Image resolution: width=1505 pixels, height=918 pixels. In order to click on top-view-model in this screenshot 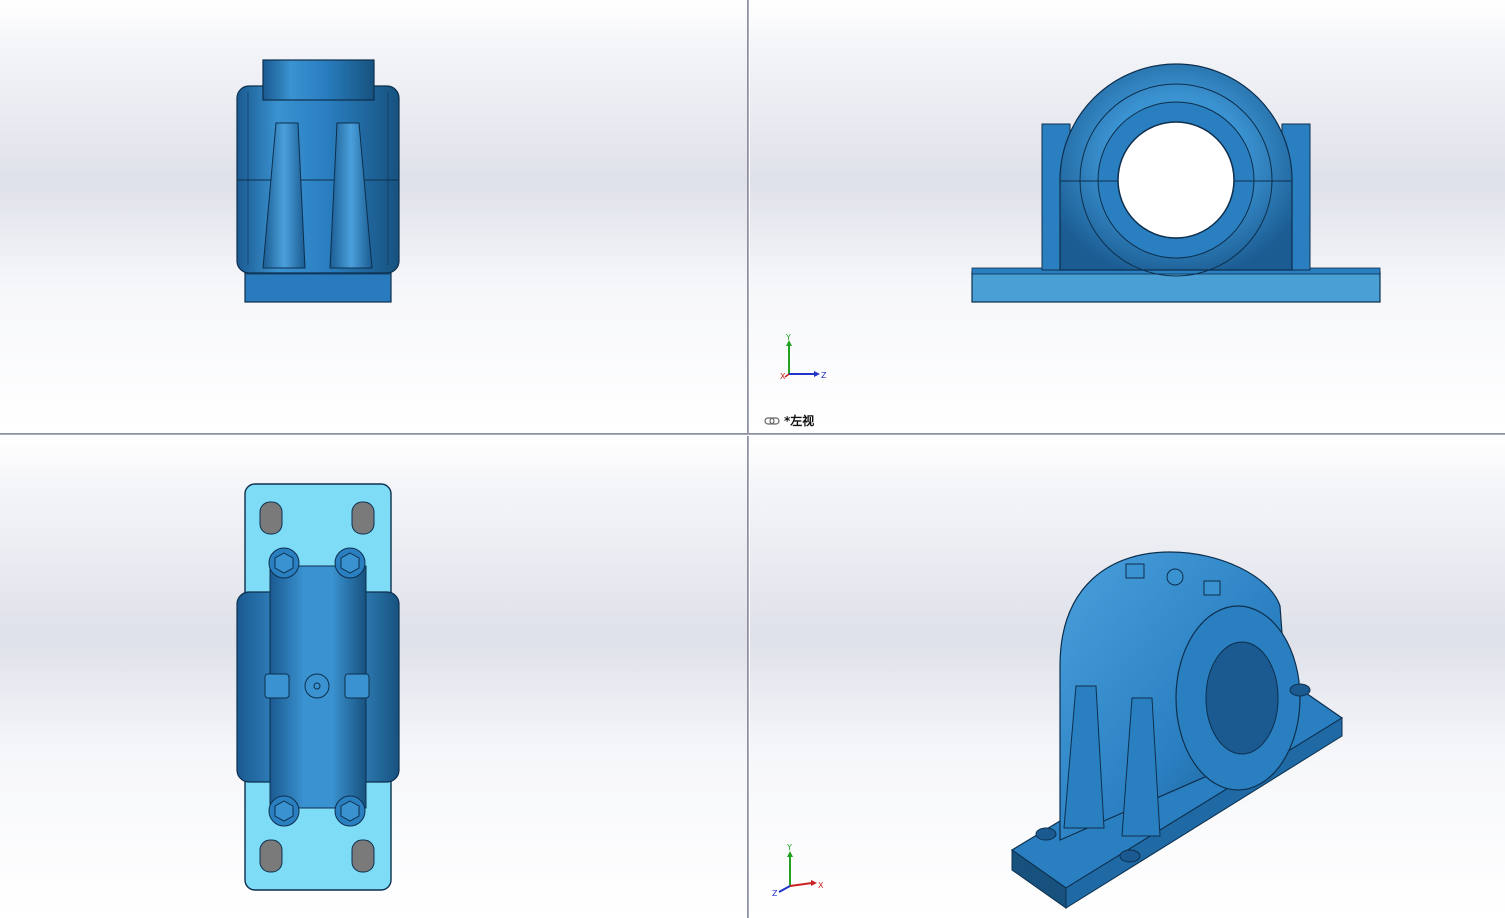, I will do `click(318, 687)`.